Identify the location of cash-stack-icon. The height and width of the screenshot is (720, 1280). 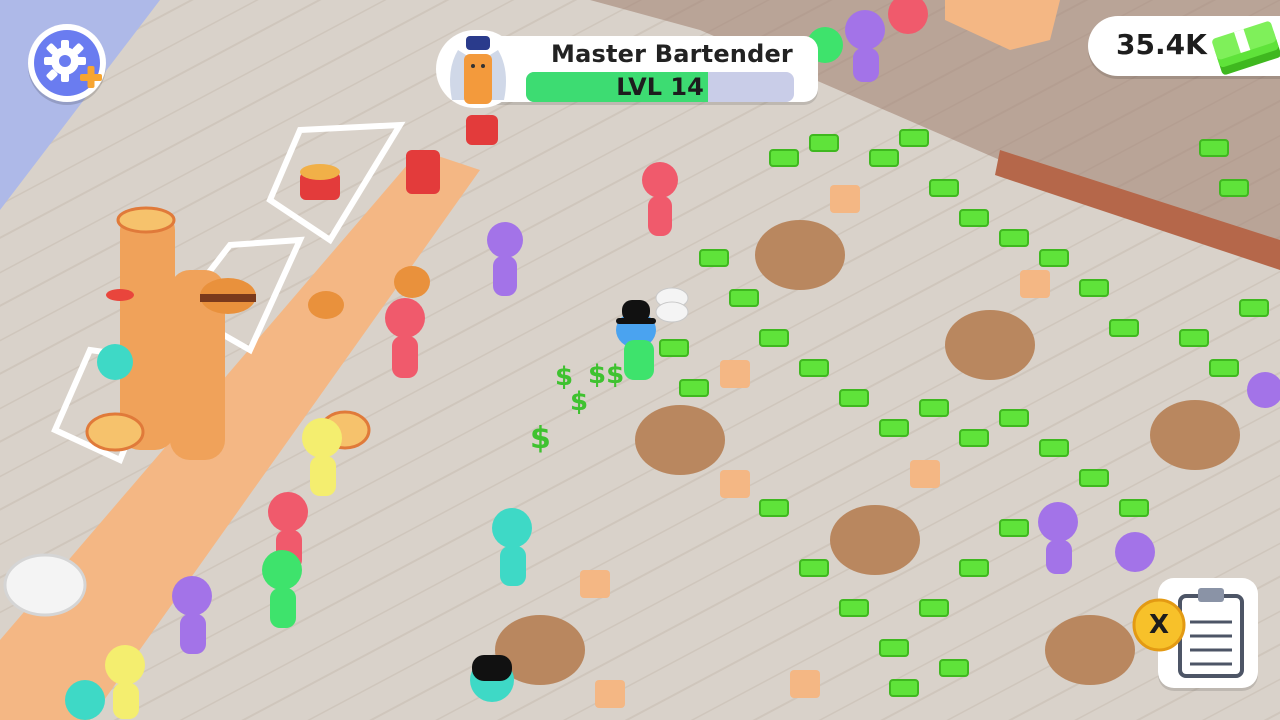
(1246, 48).